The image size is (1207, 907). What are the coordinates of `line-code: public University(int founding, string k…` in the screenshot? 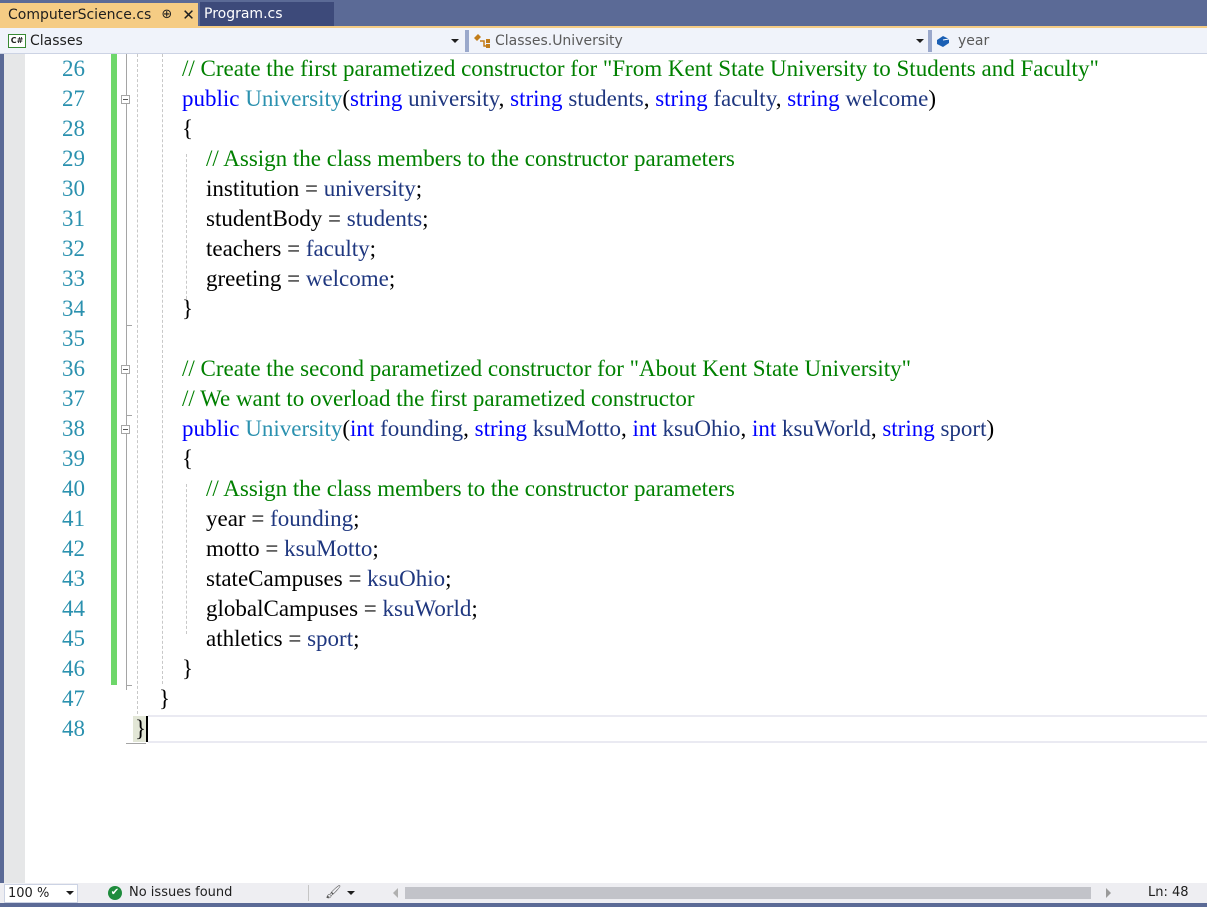 It's located at (588, 429).